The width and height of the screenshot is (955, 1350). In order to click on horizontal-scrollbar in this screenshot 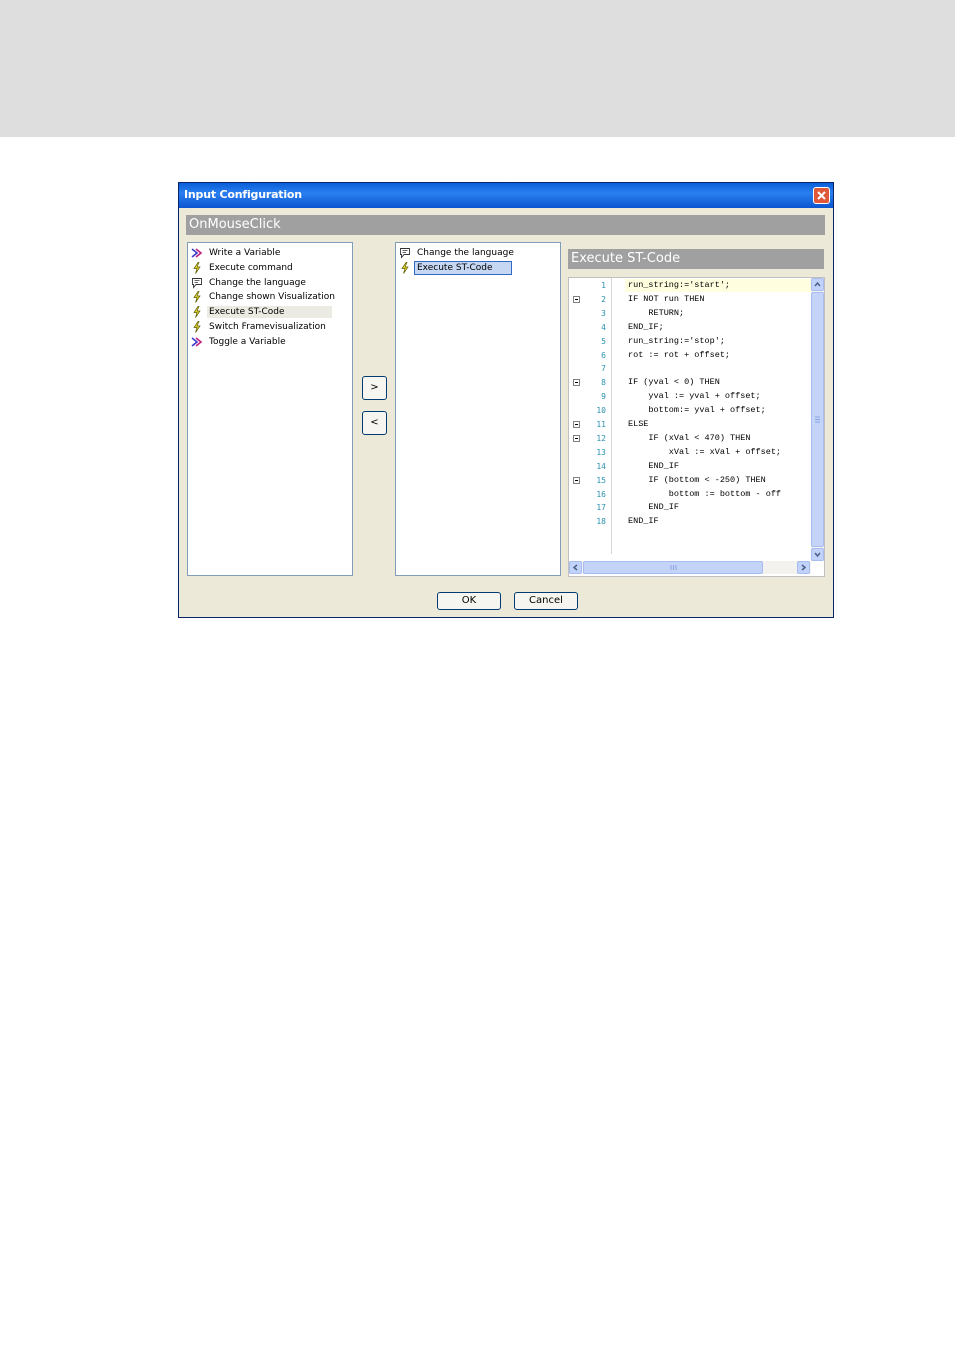, I will do `click(690, 567)`.